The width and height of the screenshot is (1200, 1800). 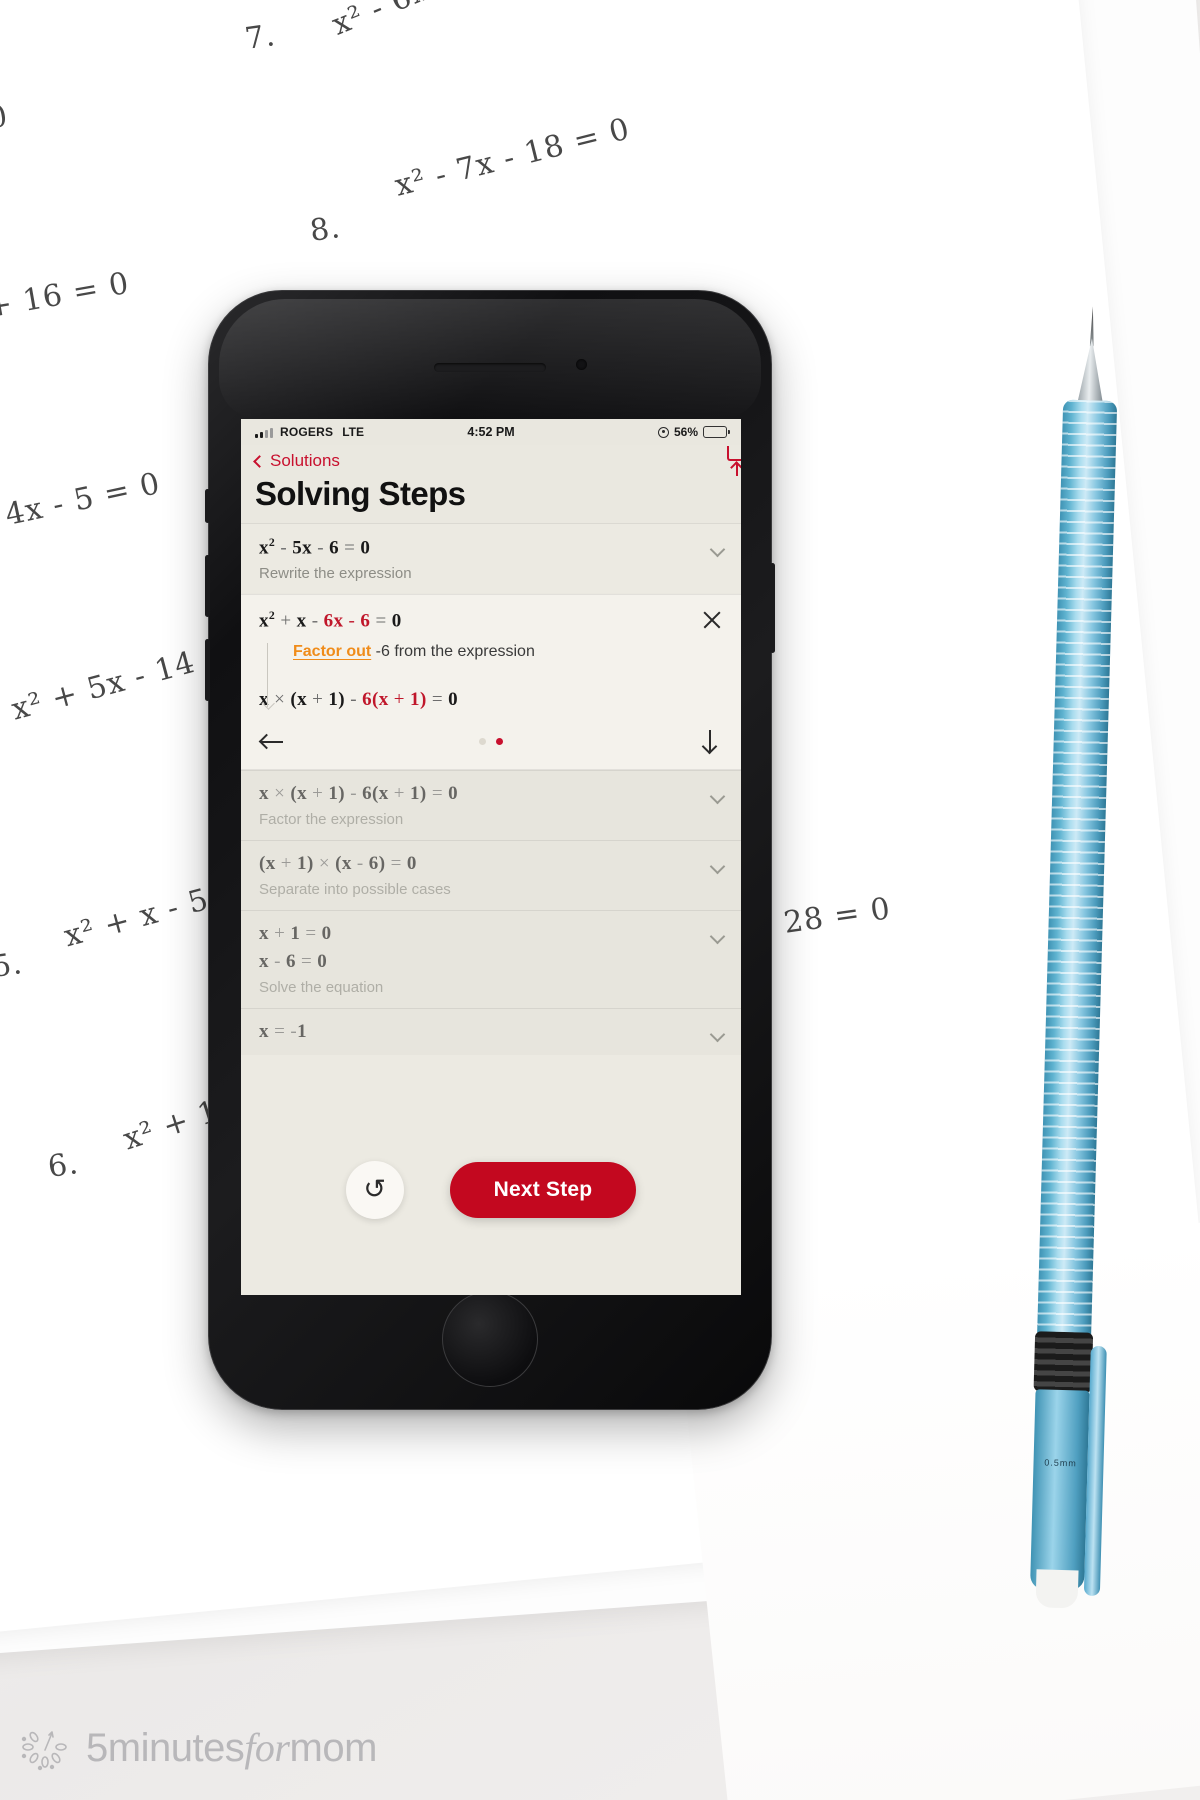 I want to click on pencil-lower-body, so click(x=1059, y=1490).